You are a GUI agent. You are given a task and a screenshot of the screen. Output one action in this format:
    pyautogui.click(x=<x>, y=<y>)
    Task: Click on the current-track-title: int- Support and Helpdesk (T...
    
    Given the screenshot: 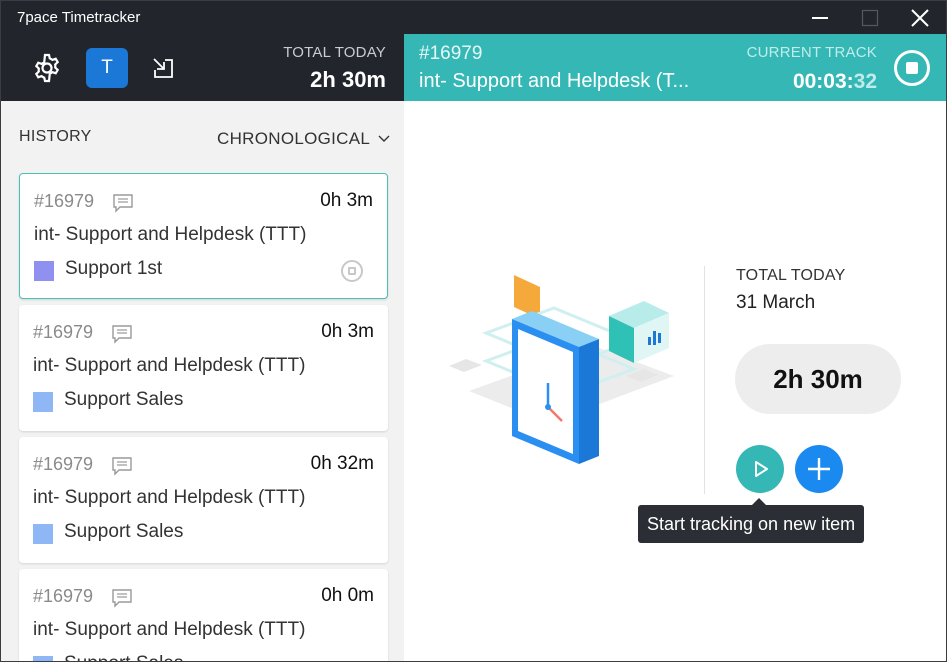 What is the action you would take?
    pyautogui.click(x=569, y=81)
    